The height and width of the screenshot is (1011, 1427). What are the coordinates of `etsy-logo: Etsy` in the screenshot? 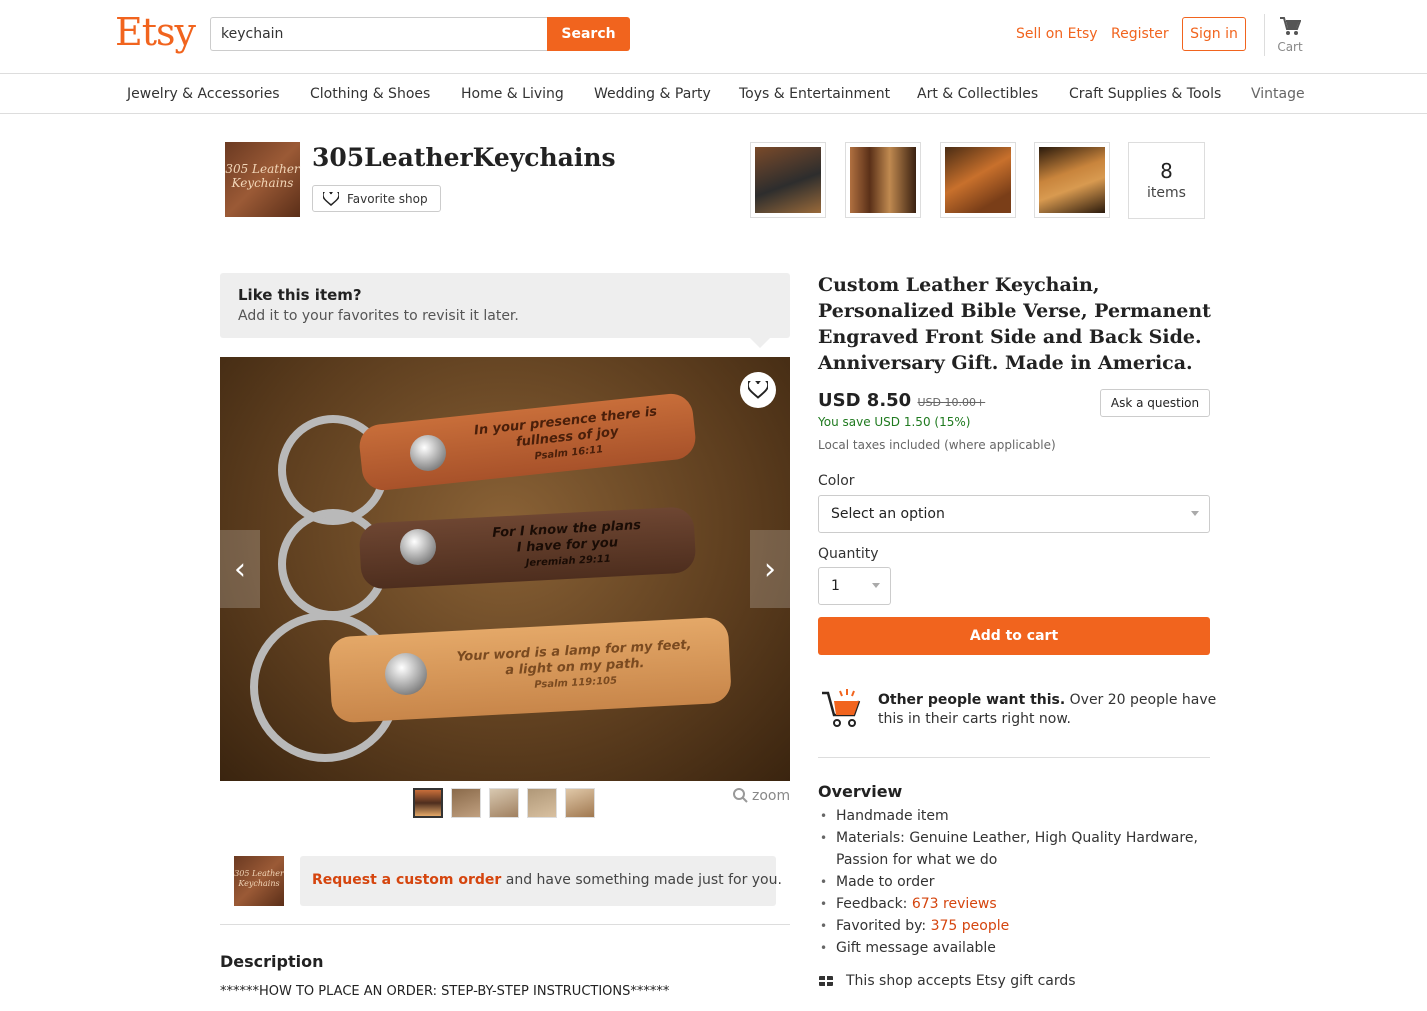 It's located at (155, 32).